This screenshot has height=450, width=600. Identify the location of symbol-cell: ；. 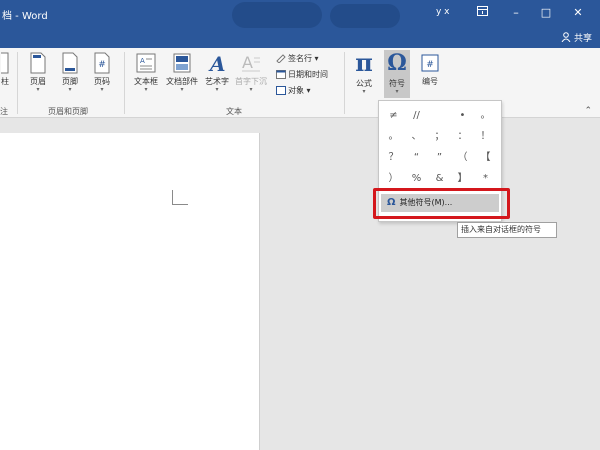
(439, 136).